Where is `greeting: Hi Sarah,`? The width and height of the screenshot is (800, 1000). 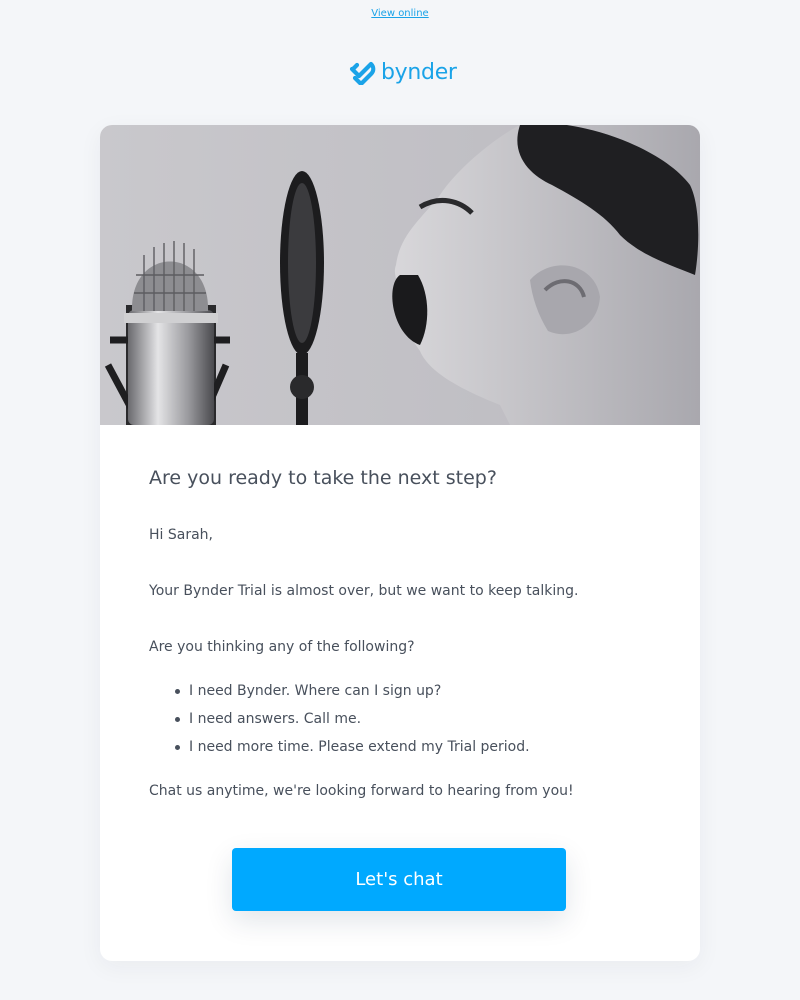
greeting: Hi Sarah, is located at coordinates (181, 535).